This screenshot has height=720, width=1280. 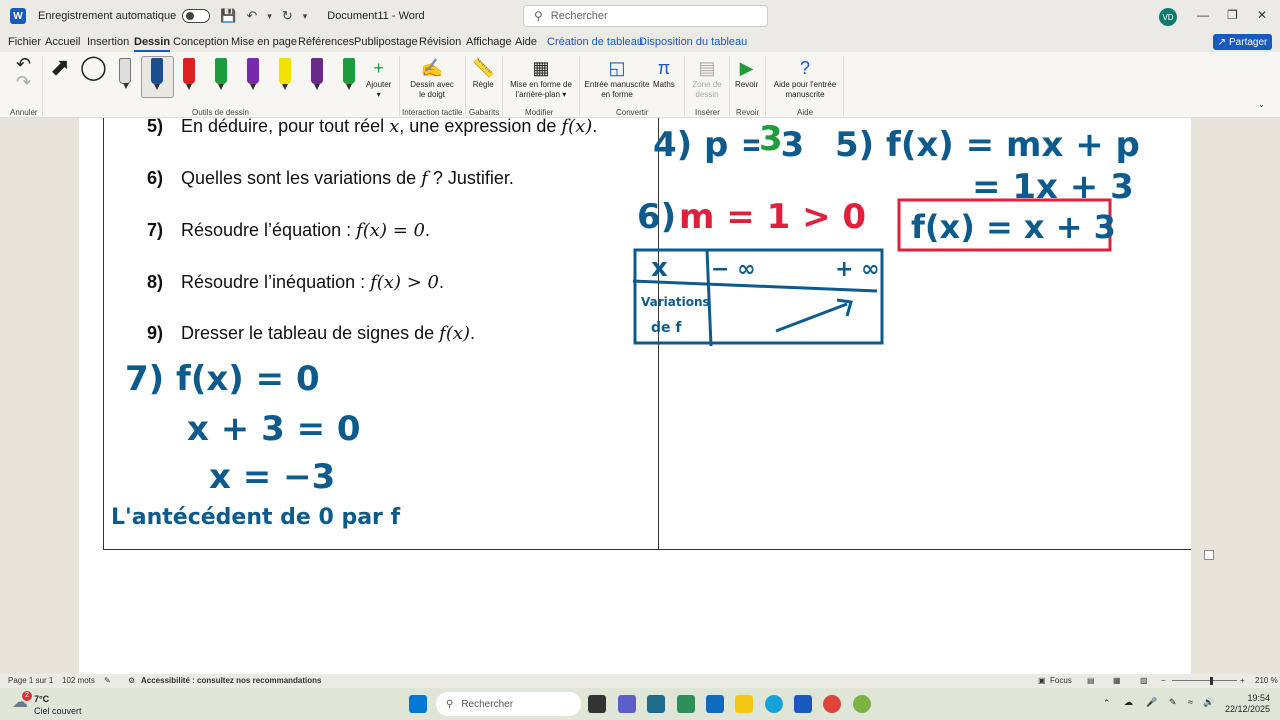 What do you see at coordinates (686, 704) in the screenshot?
I see `app-icon` at bounding box center [686, 704].